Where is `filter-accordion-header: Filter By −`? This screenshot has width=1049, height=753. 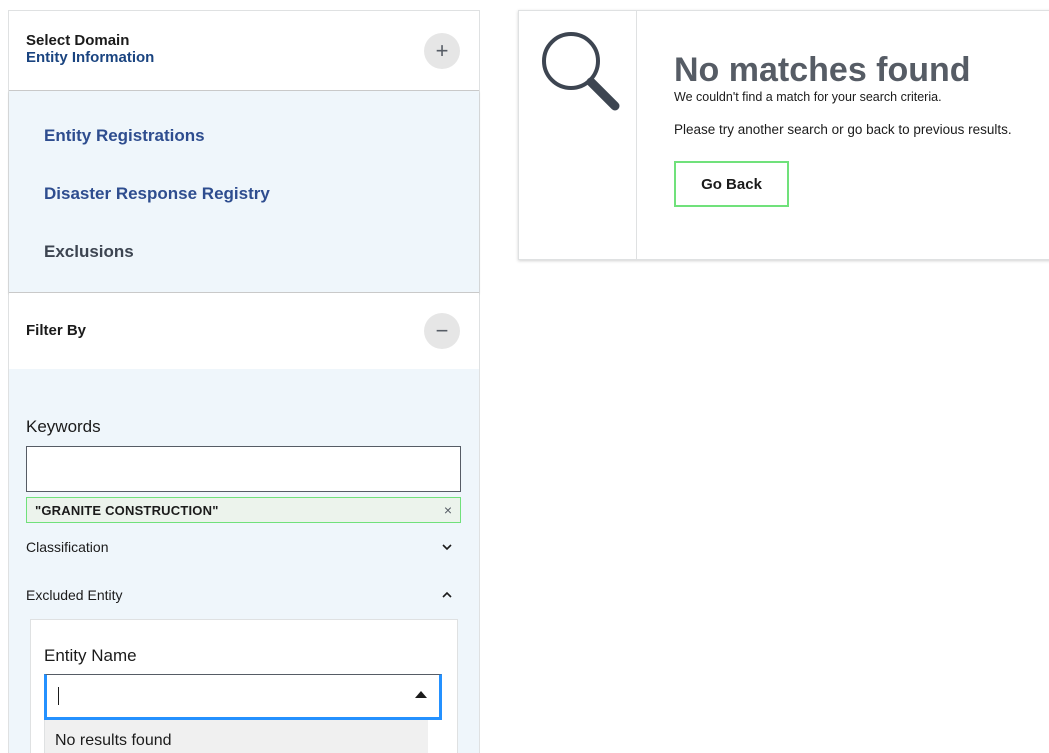
filter-accordion-header: Filter By − is located at coordinates (244, 331).